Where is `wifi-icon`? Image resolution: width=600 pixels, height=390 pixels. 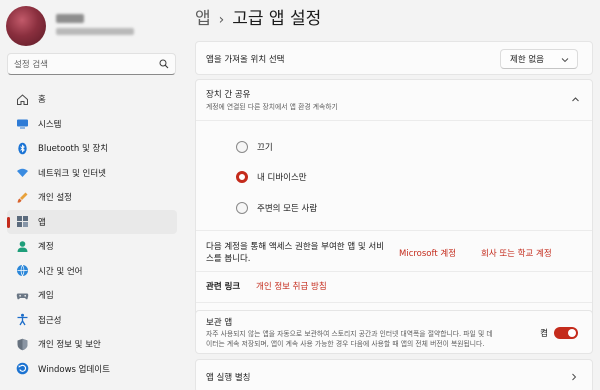 wifi-icon is located at coordinates (22, 173).